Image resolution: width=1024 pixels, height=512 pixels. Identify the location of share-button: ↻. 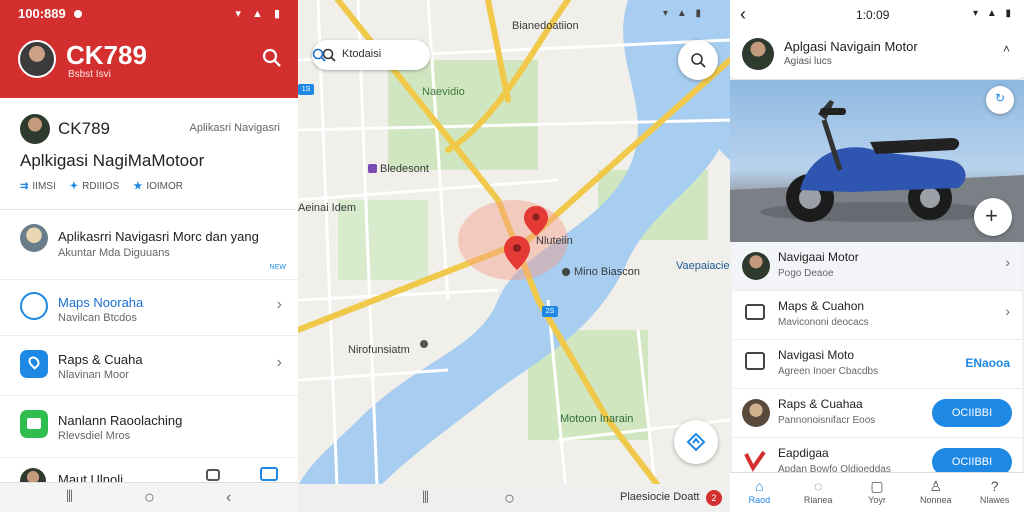
(1000, 100).